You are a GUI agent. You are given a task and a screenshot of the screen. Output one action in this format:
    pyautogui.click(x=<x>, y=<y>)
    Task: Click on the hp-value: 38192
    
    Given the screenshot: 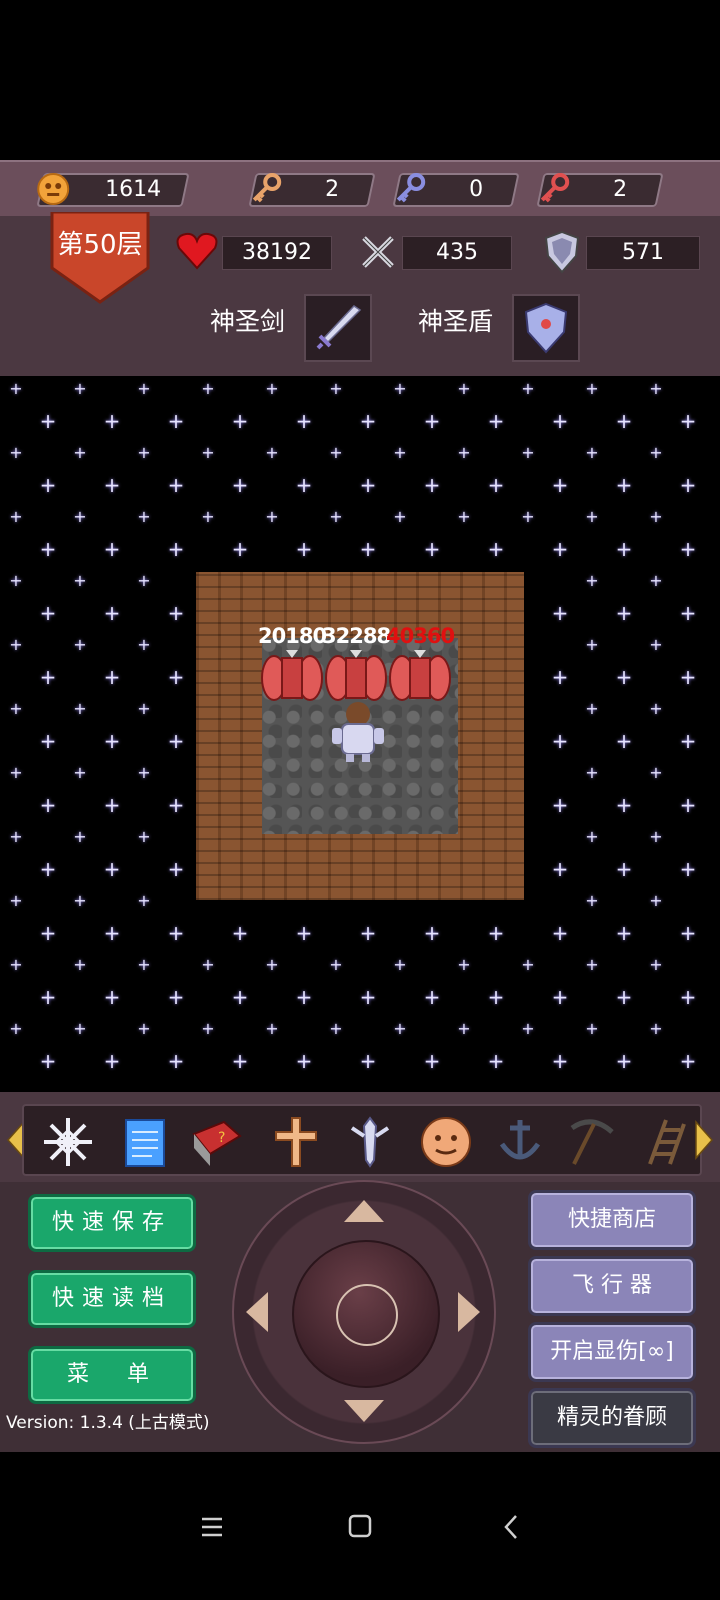 What is the action you would take?
    pyautogui.click(x=277, y=252)
    